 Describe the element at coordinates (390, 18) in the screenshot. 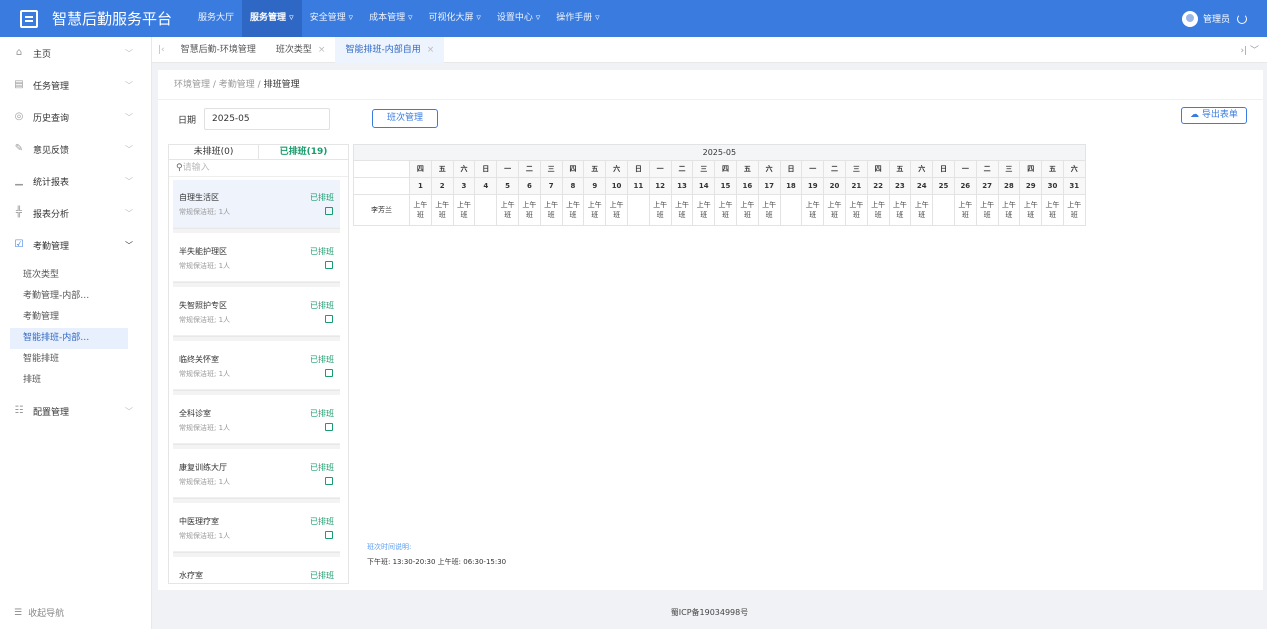

I see `nav-item: 成本管理 ▿` at that location.